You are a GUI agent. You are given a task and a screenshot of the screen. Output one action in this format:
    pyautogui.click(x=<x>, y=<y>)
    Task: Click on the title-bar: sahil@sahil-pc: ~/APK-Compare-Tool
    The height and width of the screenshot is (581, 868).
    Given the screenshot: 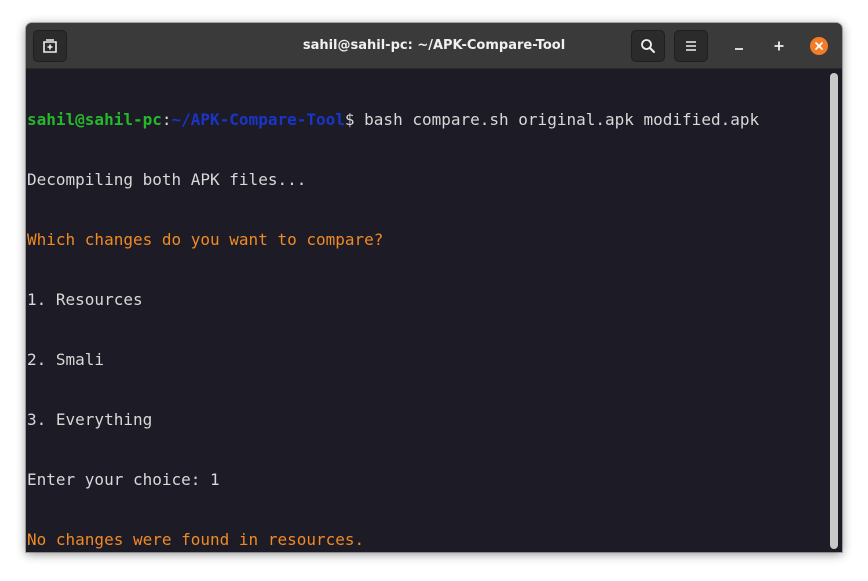 What is the action you would take?
    pyautogui.click(x=434, y=46)
    